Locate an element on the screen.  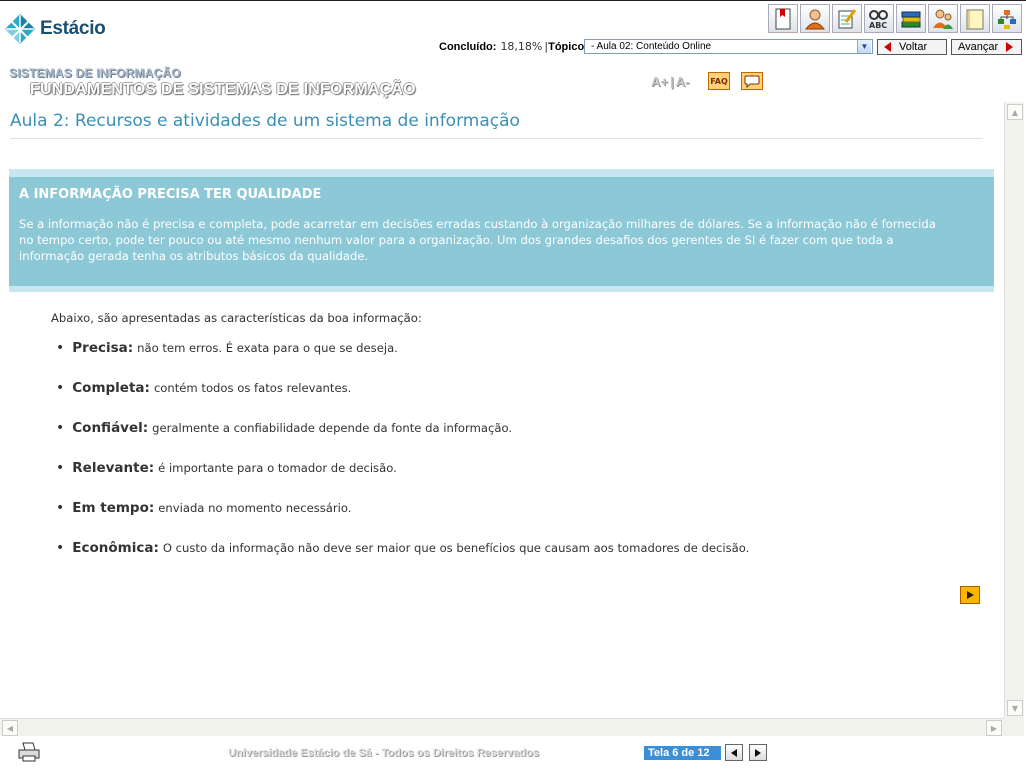
back-button-label: Voltar is located at coordinates (913, 47).